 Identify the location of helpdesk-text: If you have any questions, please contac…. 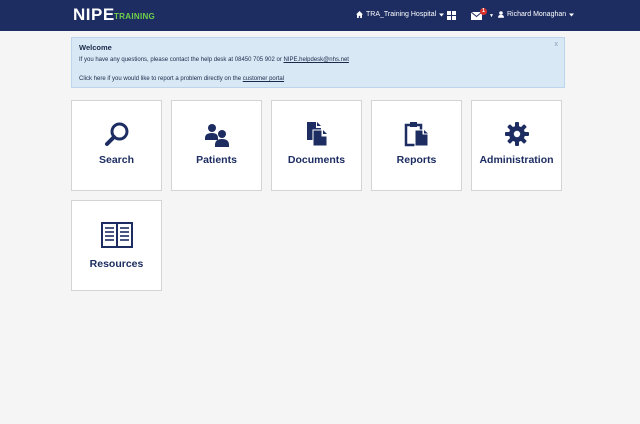
(214, 60).